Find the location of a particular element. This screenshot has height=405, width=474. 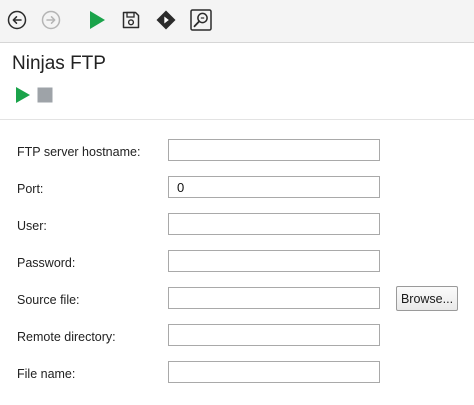

source-file-input is located at coordinates (274, 298).